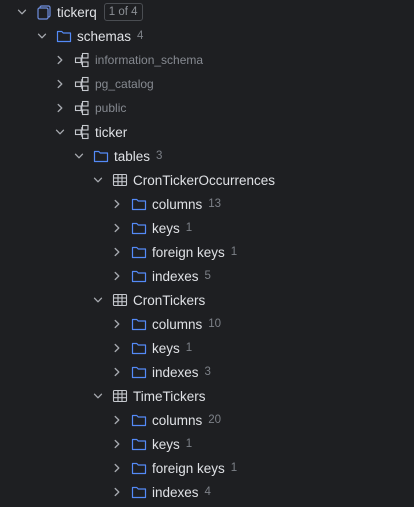 The height and width of the screenshot is (507, 414). What do you see at coordinates (44, 12) in the screenshot?
I see `database-icon` at bounding box center [44, 12].